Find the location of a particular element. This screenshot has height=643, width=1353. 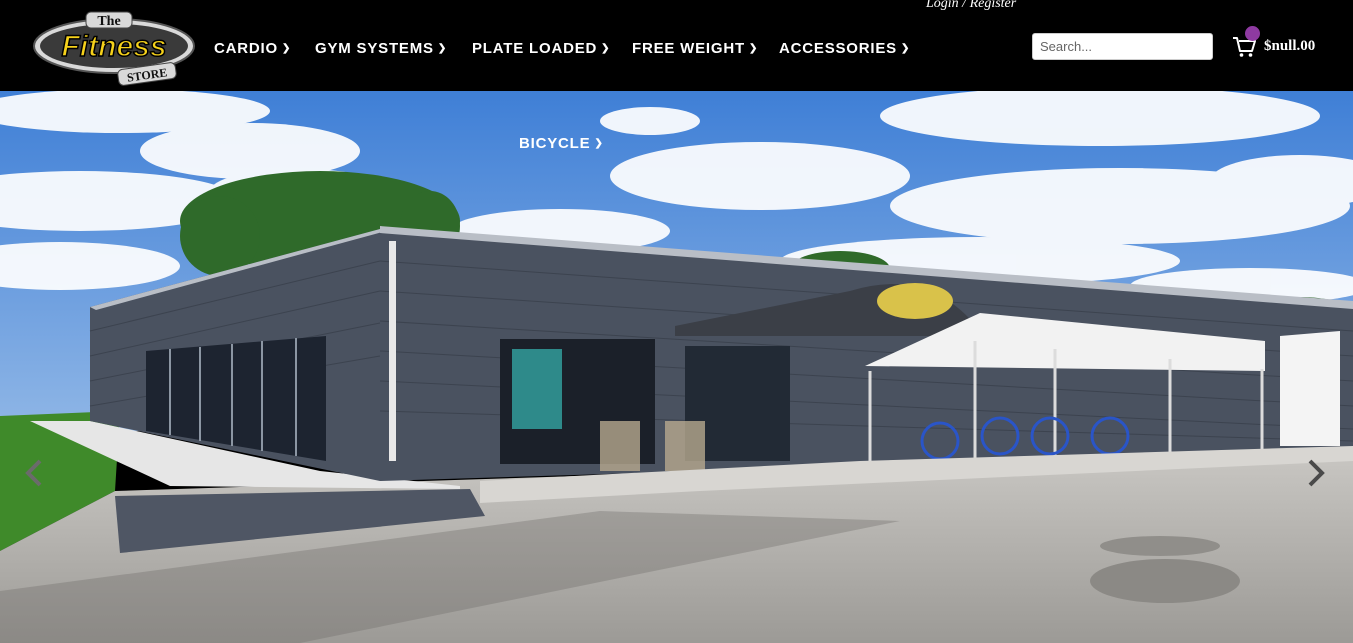

nav-bicycle: BICYCLE ❯ is located at coordinates (561, 143).